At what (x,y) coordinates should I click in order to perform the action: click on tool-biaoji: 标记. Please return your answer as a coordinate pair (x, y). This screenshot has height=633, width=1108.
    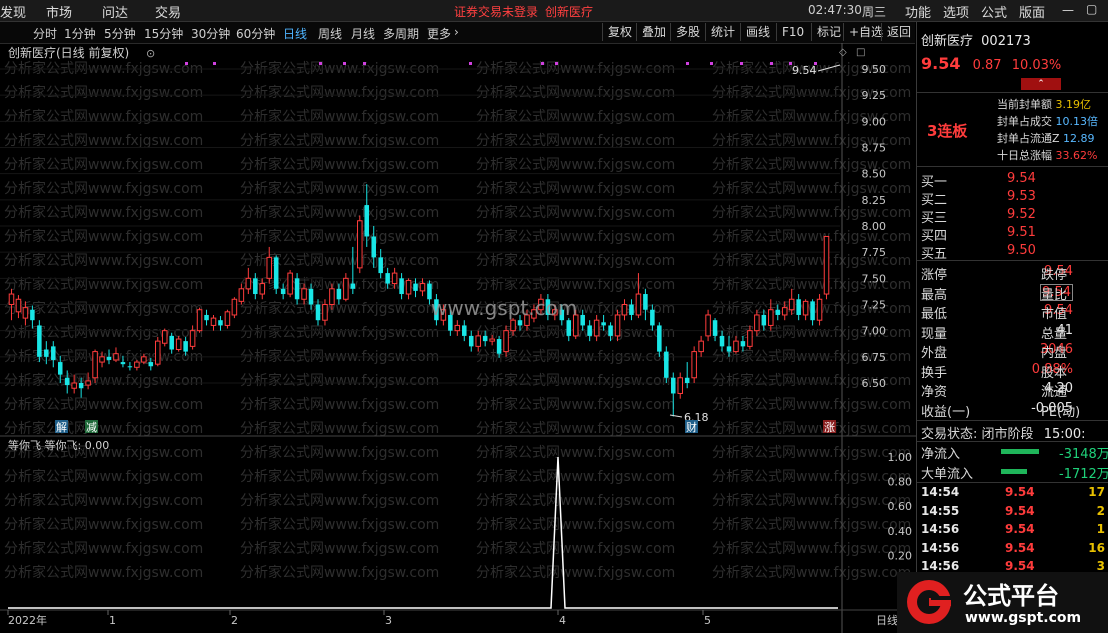
    Looking at the image, I should click on (826, 32).